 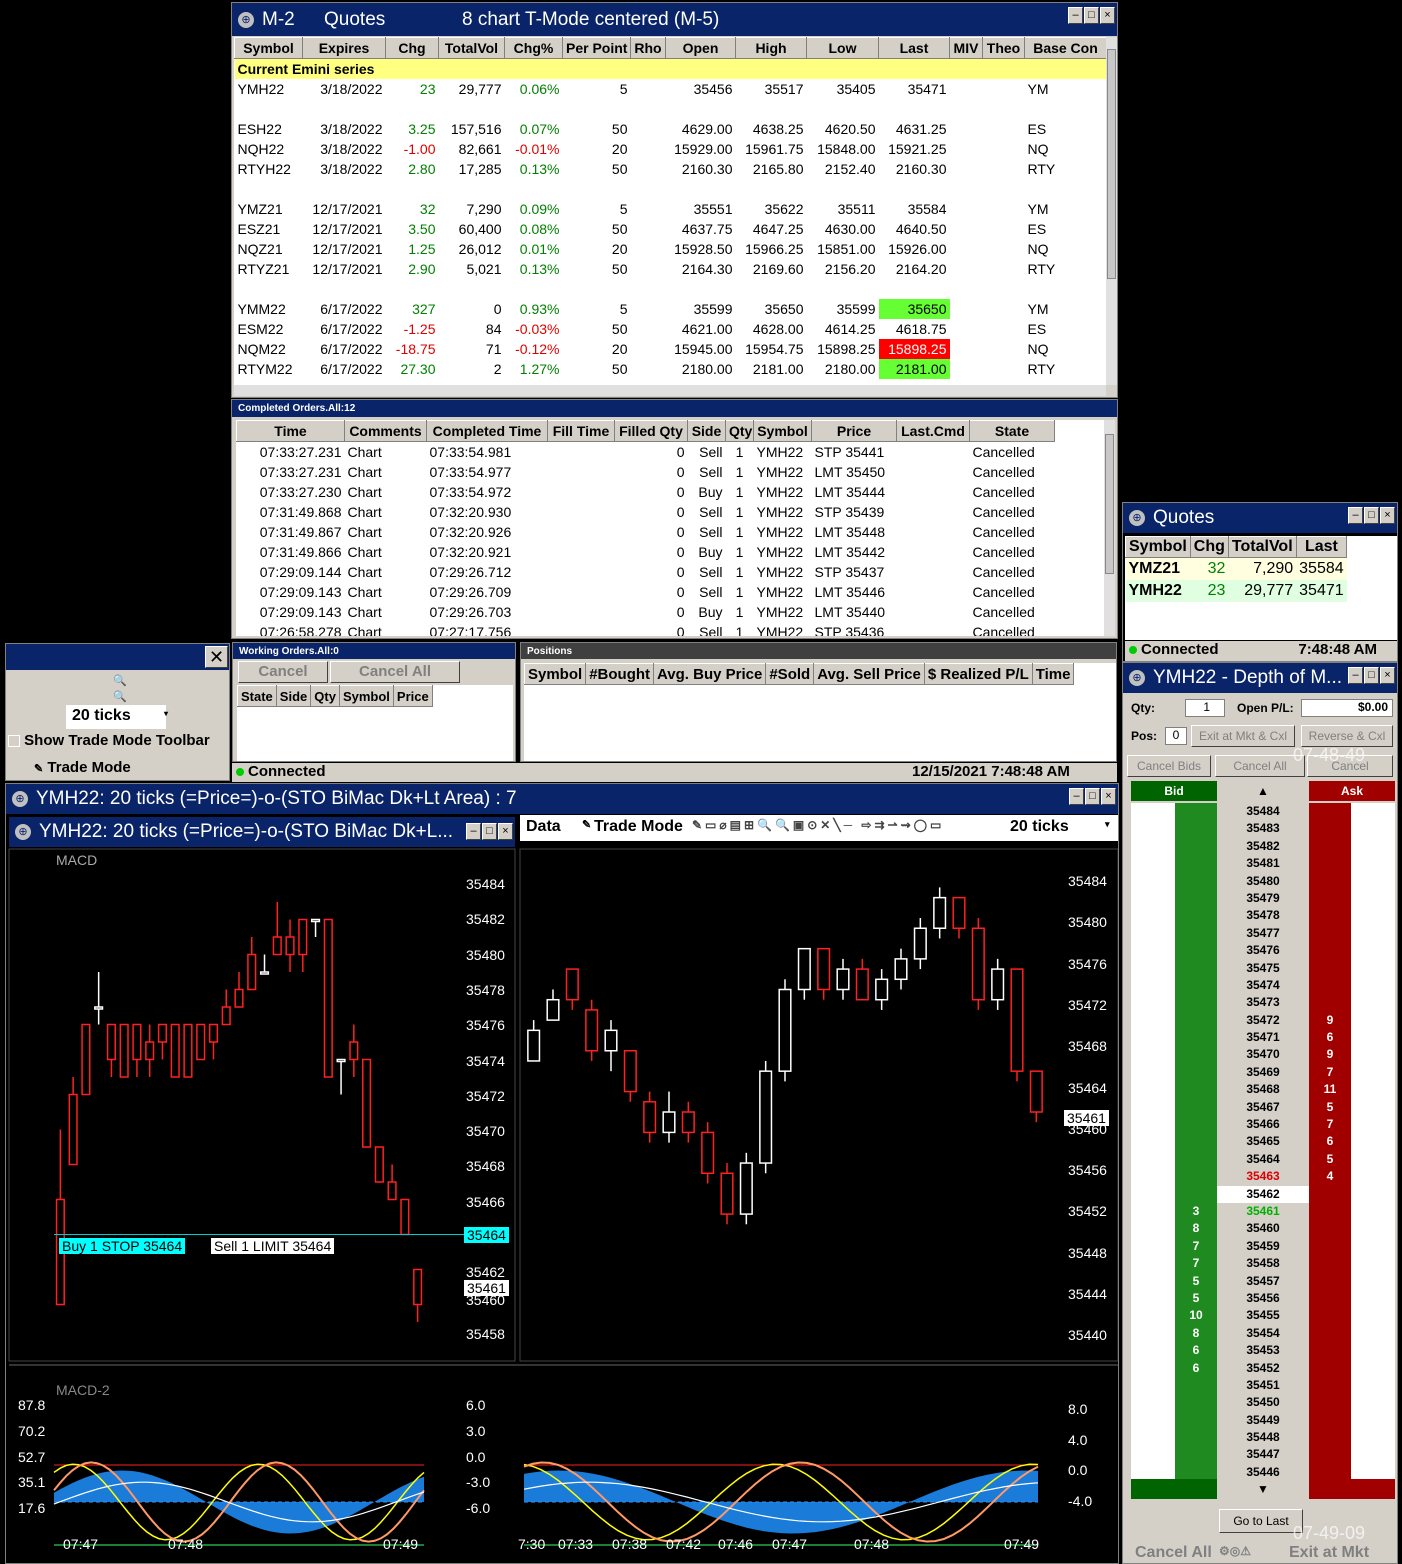 I want to click on ladder-row: 6 35453, so click(x=1263, y=1351).